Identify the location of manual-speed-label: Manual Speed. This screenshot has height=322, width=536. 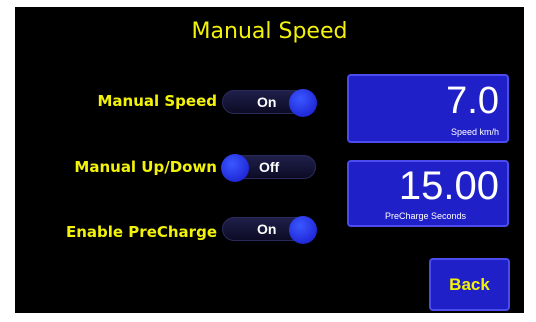
(157, 101).